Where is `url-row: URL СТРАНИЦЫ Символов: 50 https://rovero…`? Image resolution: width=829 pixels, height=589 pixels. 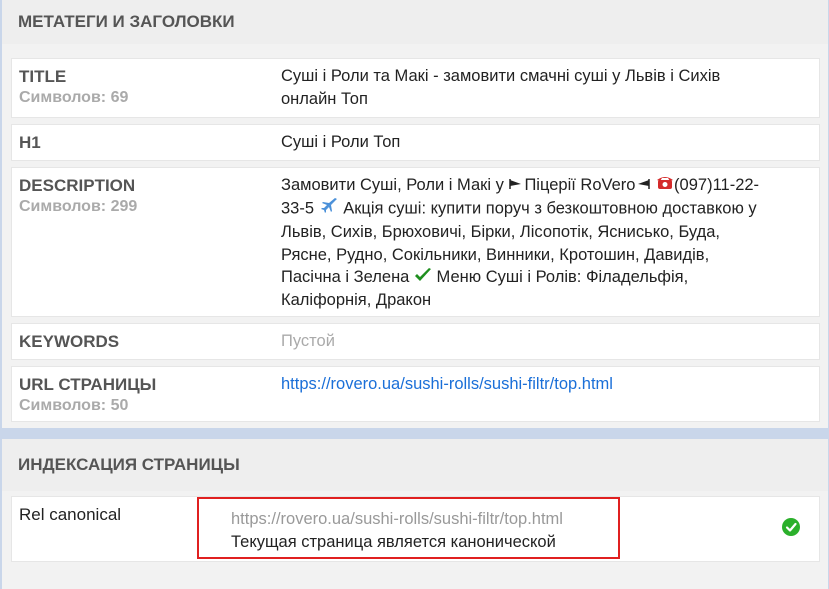 url-row: URL СТРАНИЦЫ Символов: 50 https://rovero… is located at coordinates (415, 394).